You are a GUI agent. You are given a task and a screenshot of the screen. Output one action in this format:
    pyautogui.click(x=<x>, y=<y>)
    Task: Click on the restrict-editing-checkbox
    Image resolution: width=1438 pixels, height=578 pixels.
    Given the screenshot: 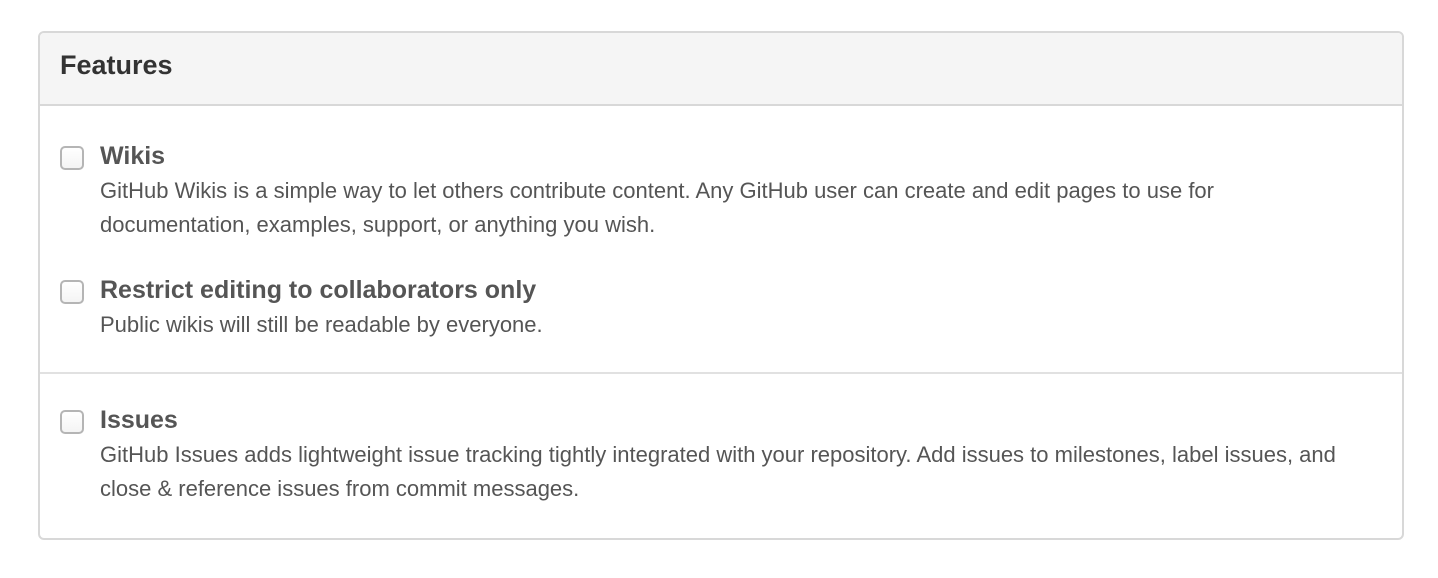 What is the action you would take?
    pyautogui.click(x=72, y=292)
    